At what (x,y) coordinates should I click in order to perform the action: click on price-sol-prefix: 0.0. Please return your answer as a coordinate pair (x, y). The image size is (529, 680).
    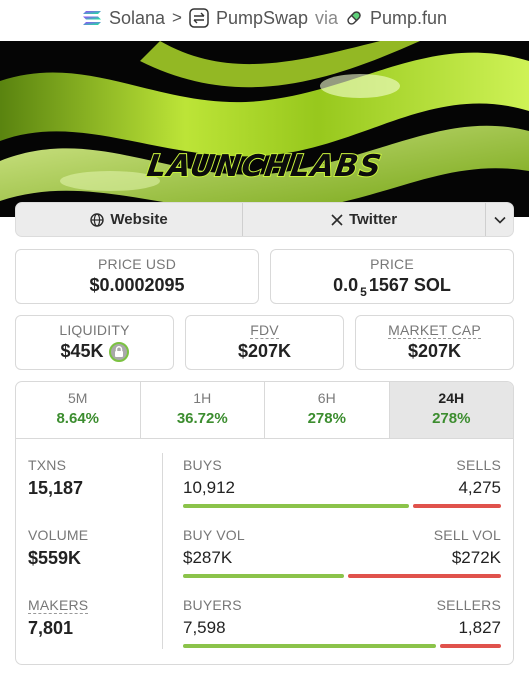
    Looking at the image, I should click on (346, 285).